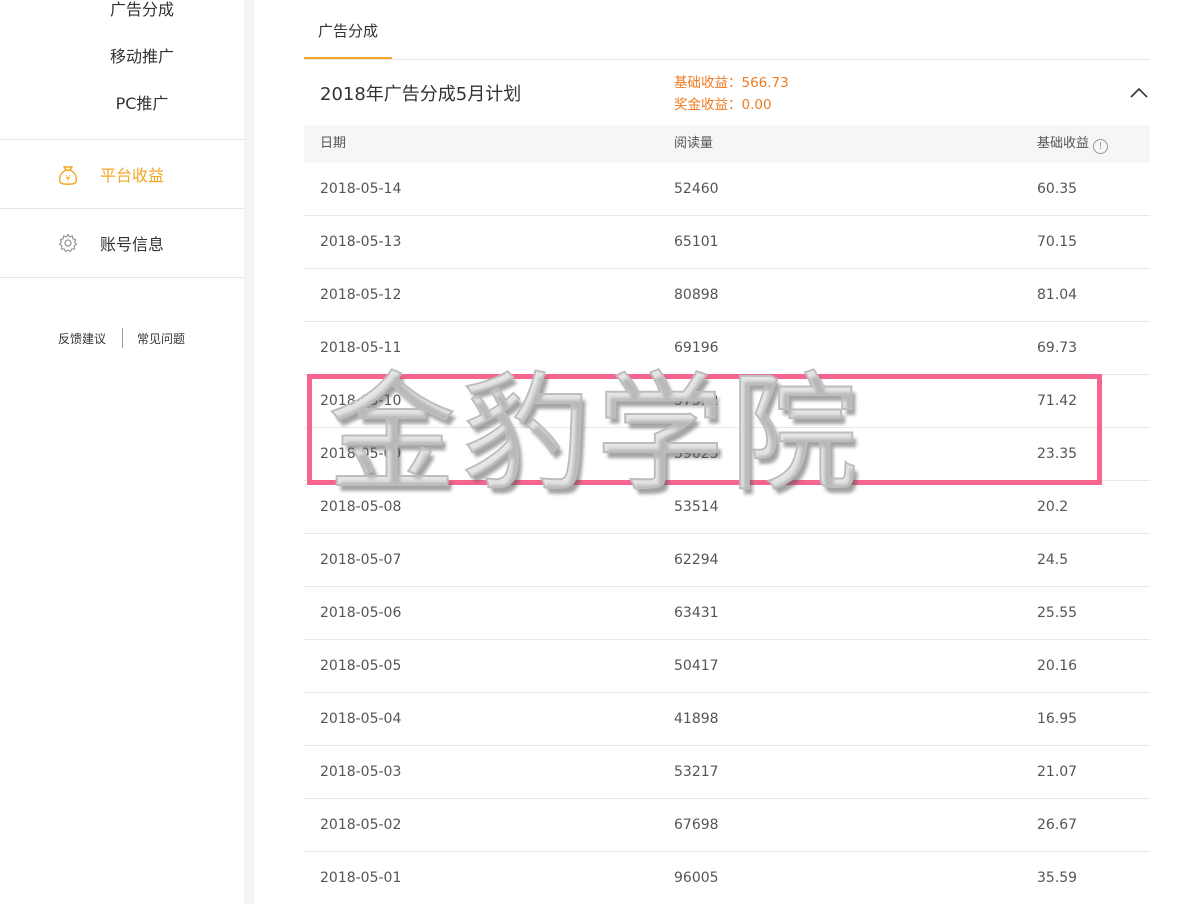  I want to click on table-row: 2018-05-07 62294 24.5, so click(727, 560).